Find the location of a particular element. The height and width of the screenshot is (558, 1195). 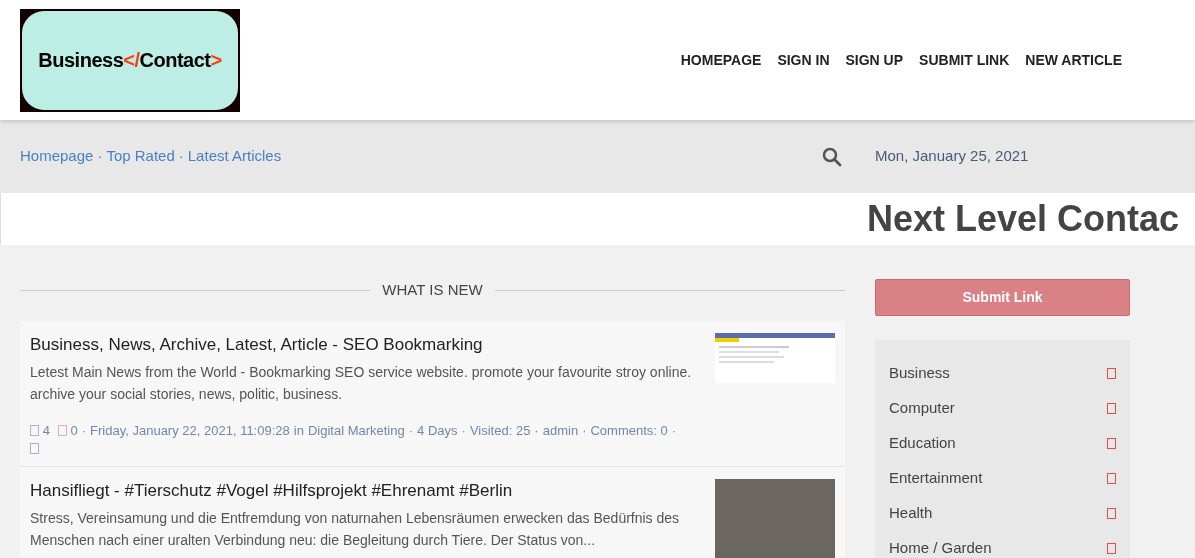

category-link: Computer is located at coordinates (1002, 408).